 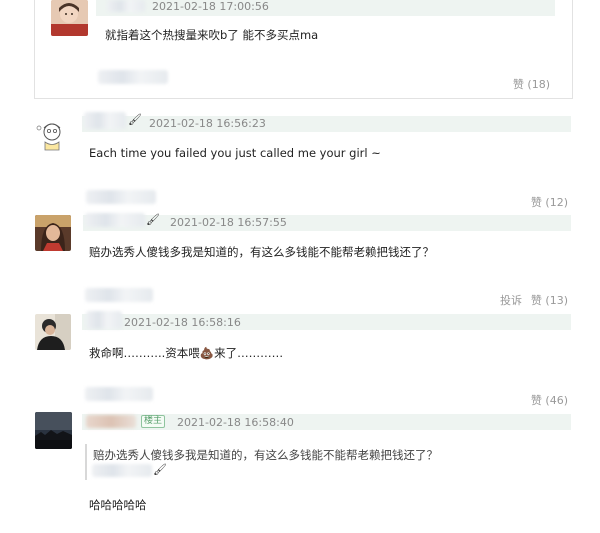 I want to click on comment-timestamp: 2021-02-18 16:56:23, so click(x=207, y=123).